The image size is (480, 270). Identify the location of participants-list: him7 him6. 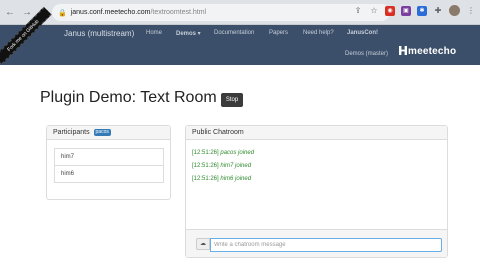
(109, 165).